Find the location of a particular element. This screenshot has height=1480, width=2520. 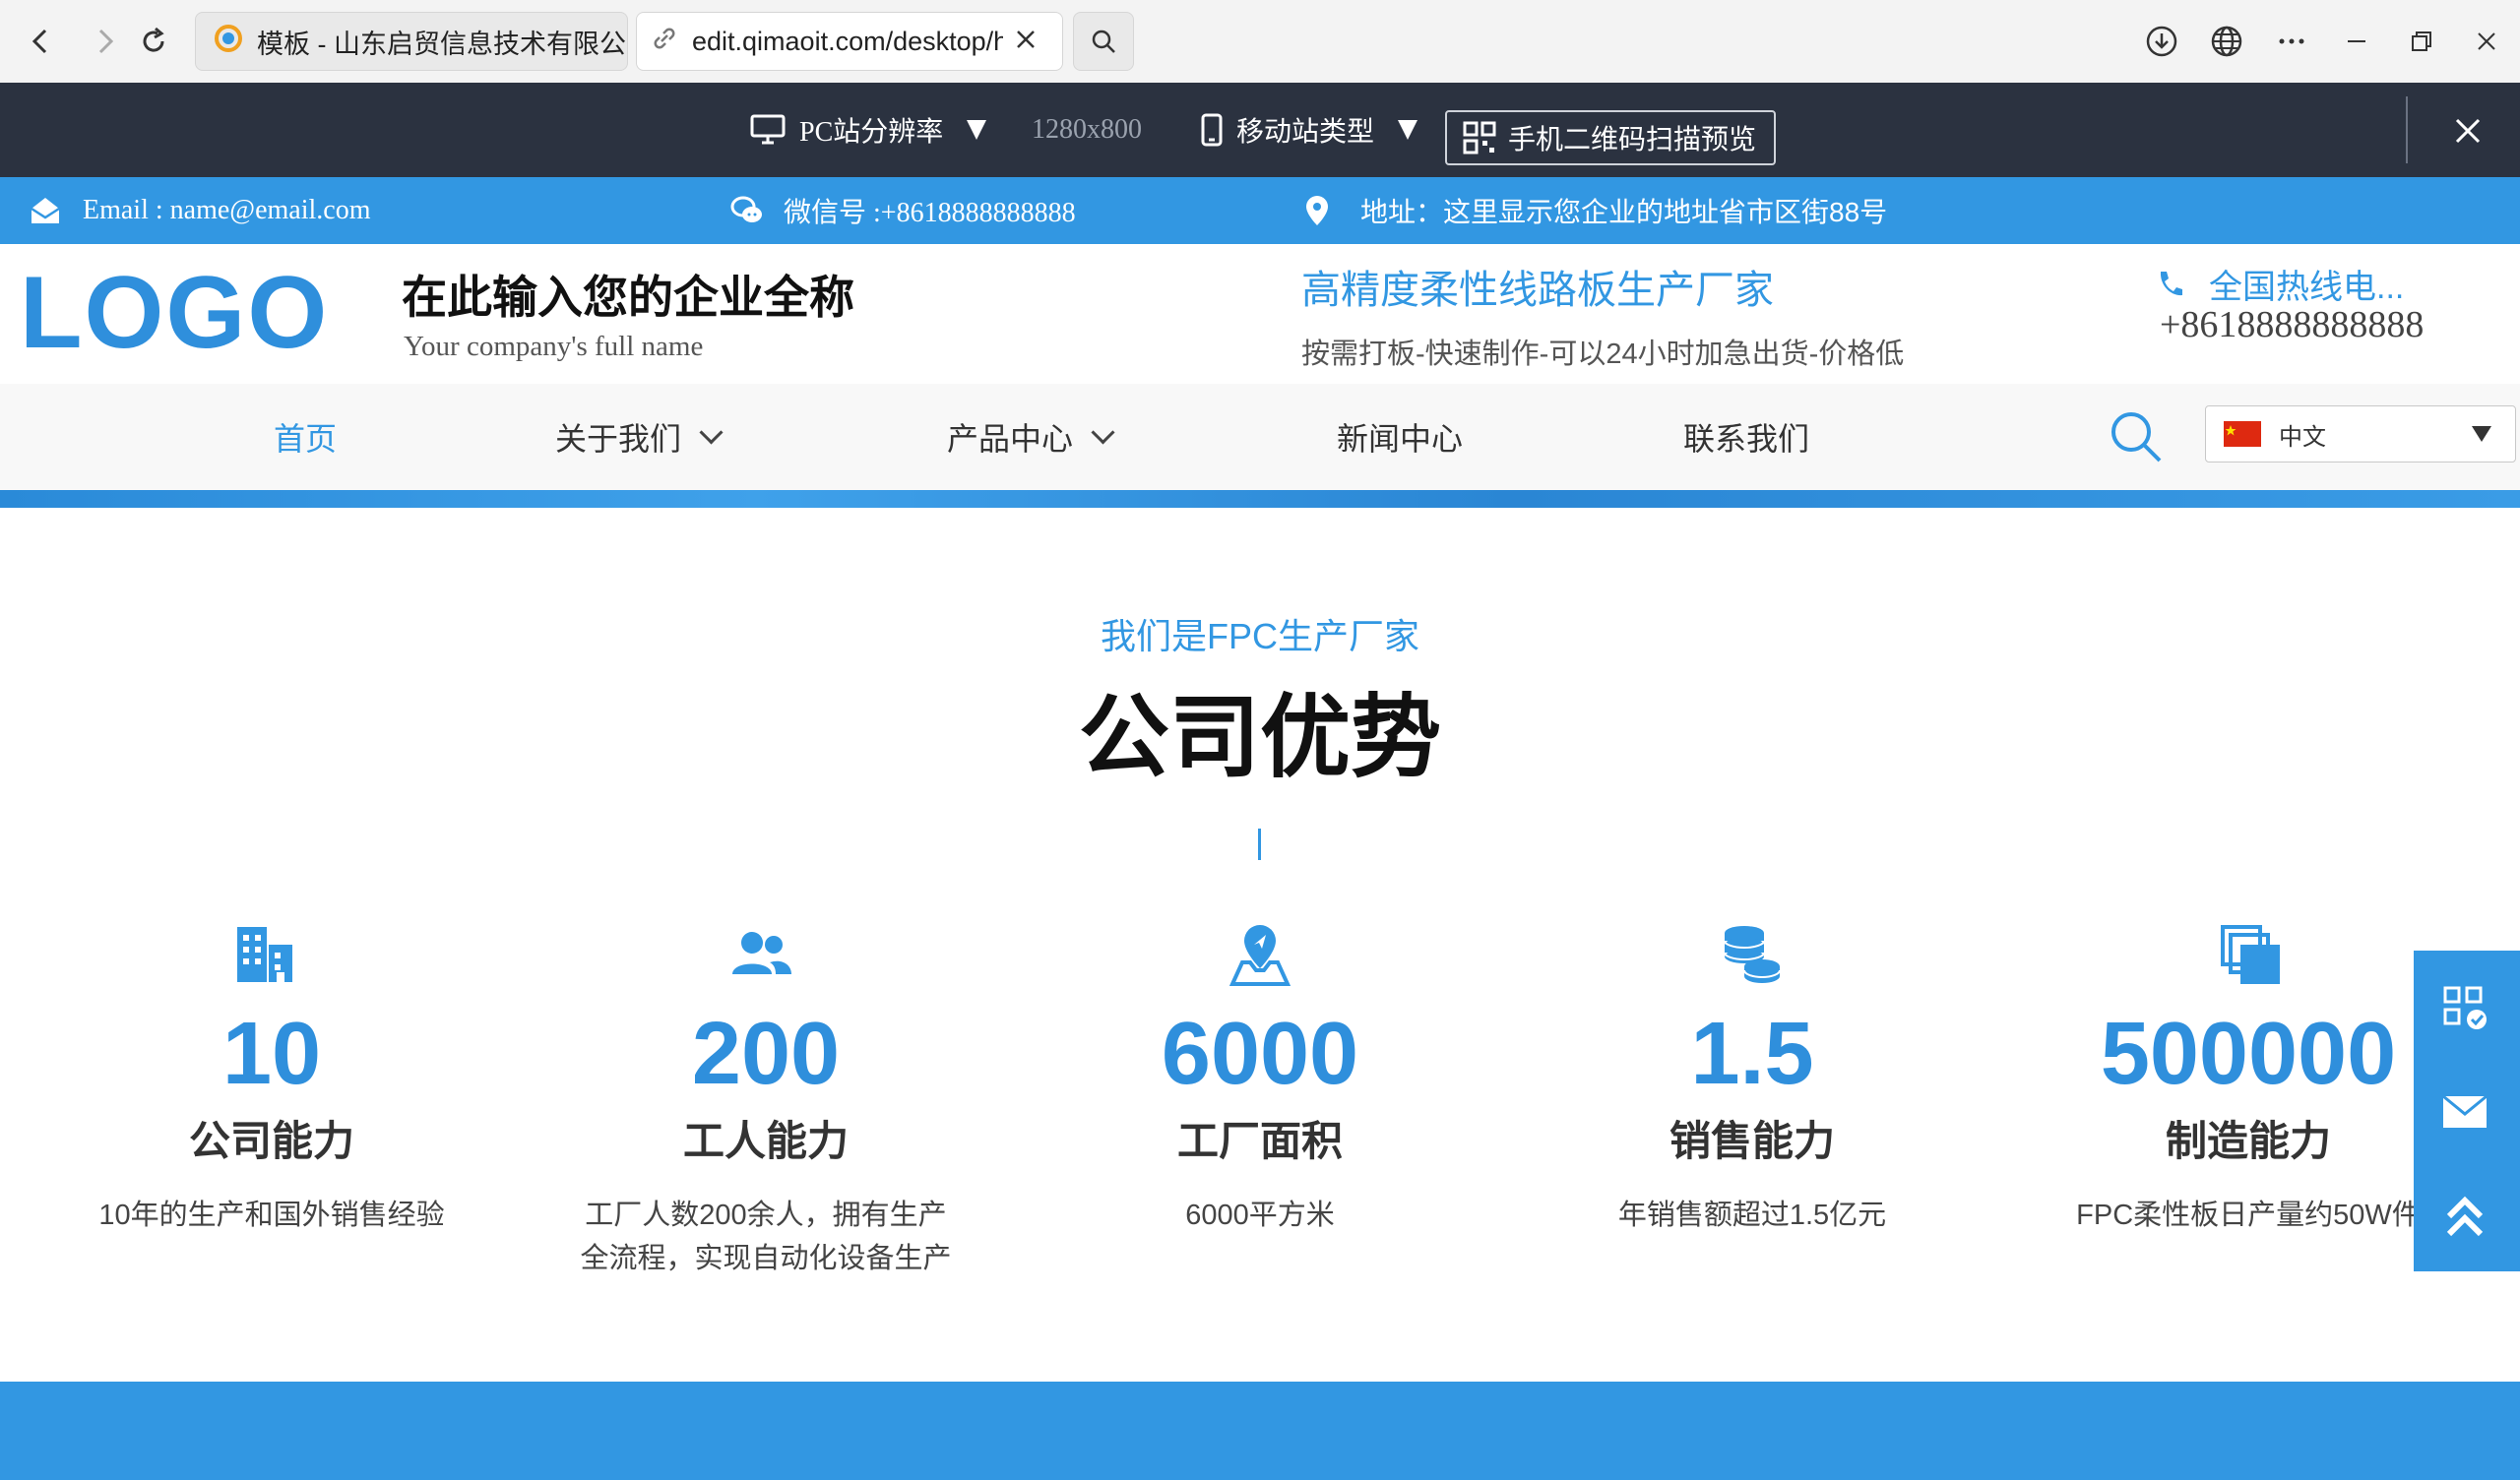

more-menu-button is located at coordinates (2291, 42).